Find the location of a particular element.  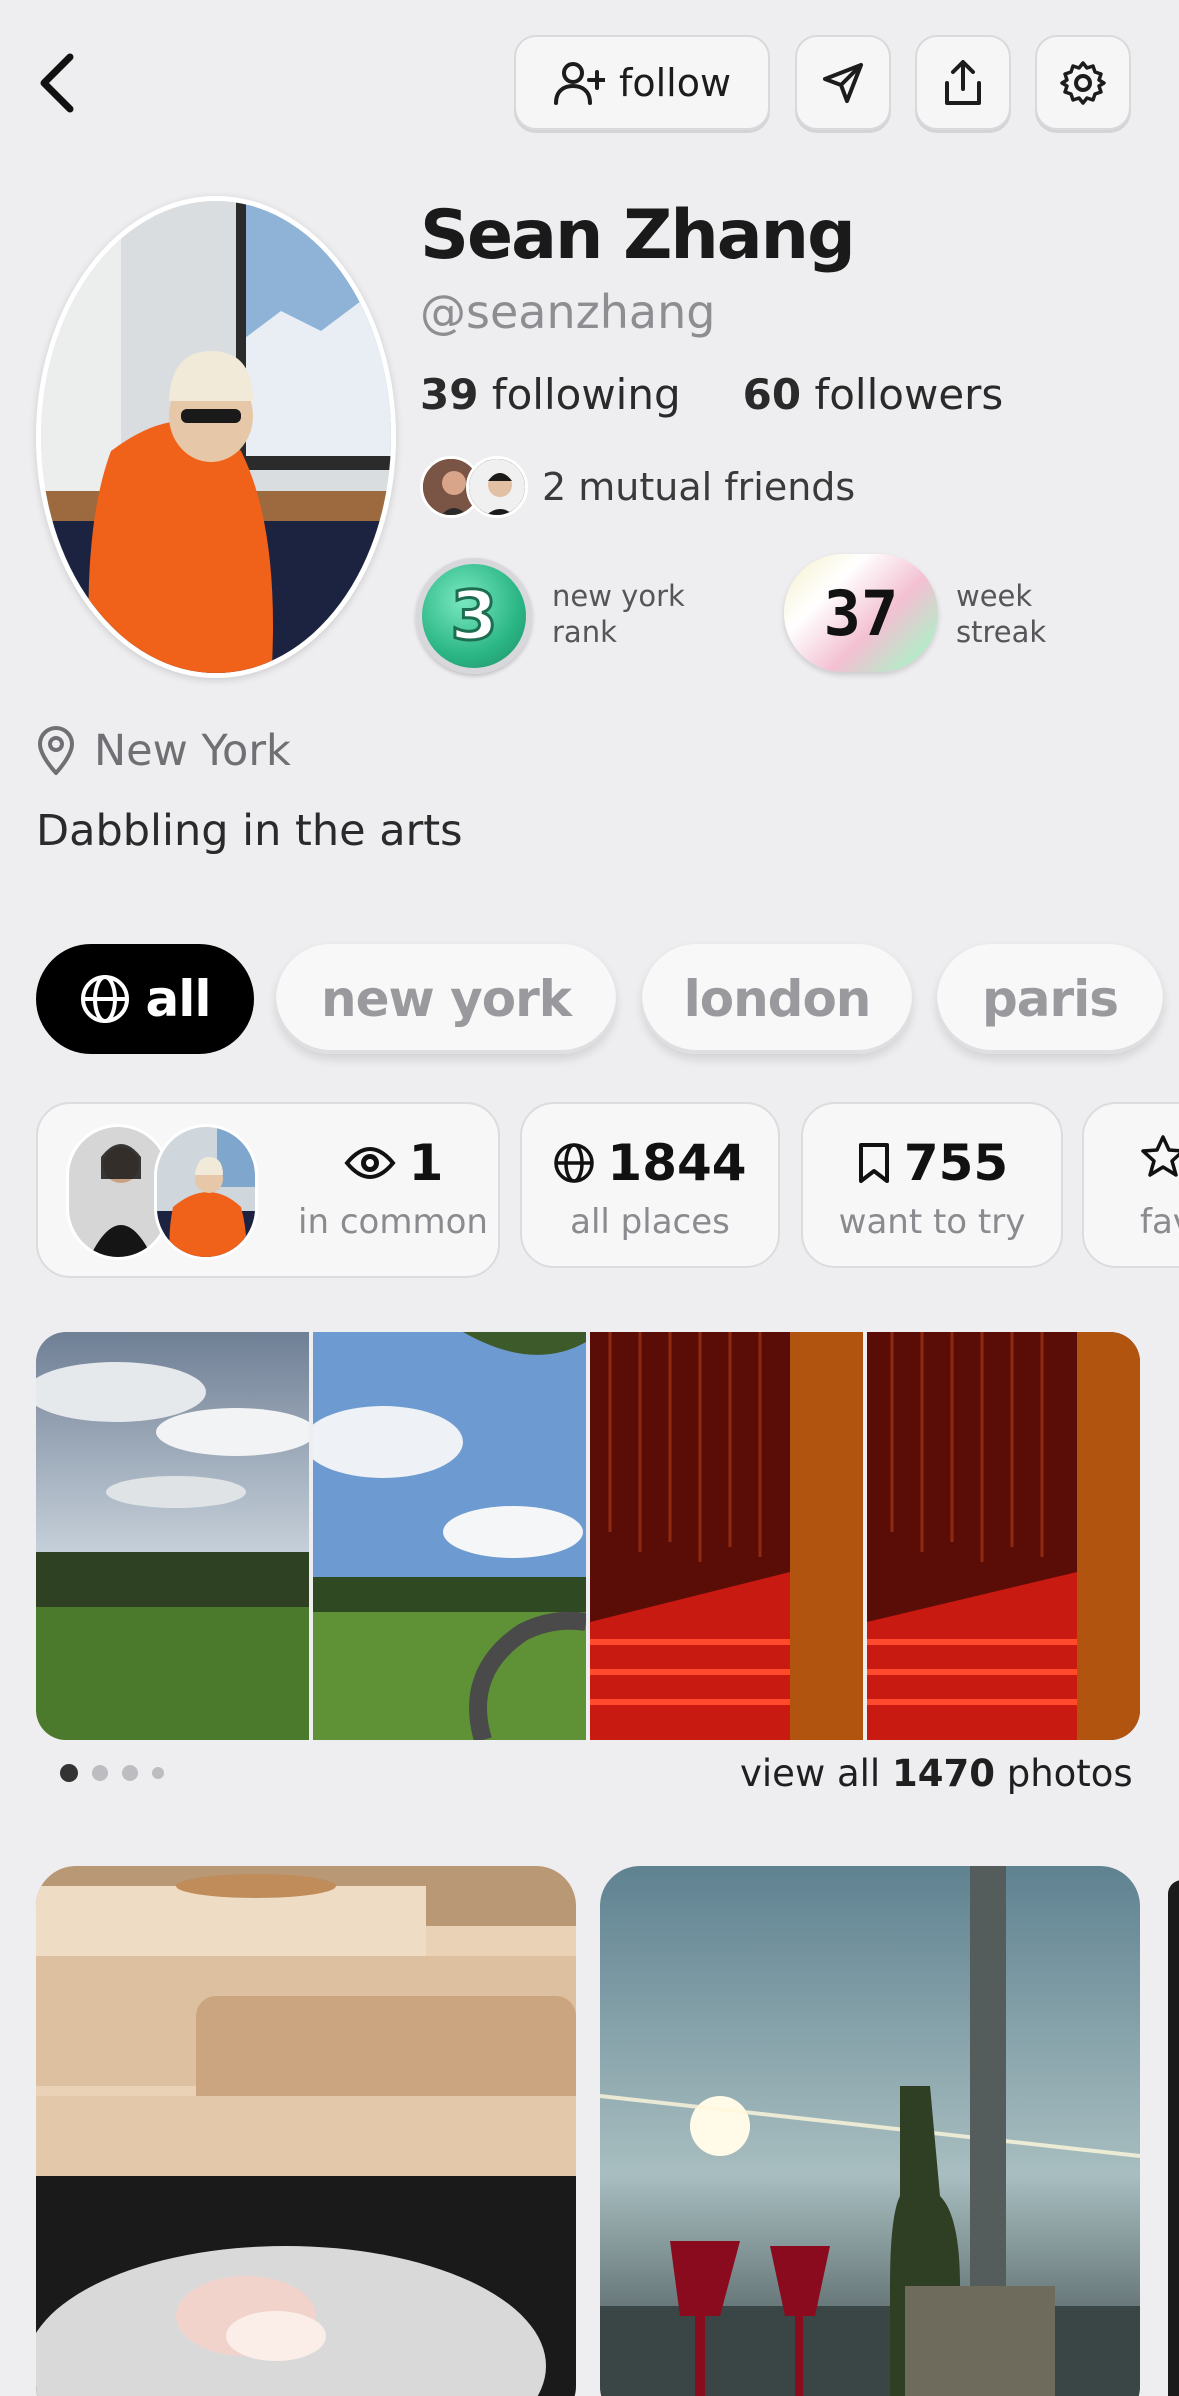

filter-chip-london: london is located at coordinates (777, 999).